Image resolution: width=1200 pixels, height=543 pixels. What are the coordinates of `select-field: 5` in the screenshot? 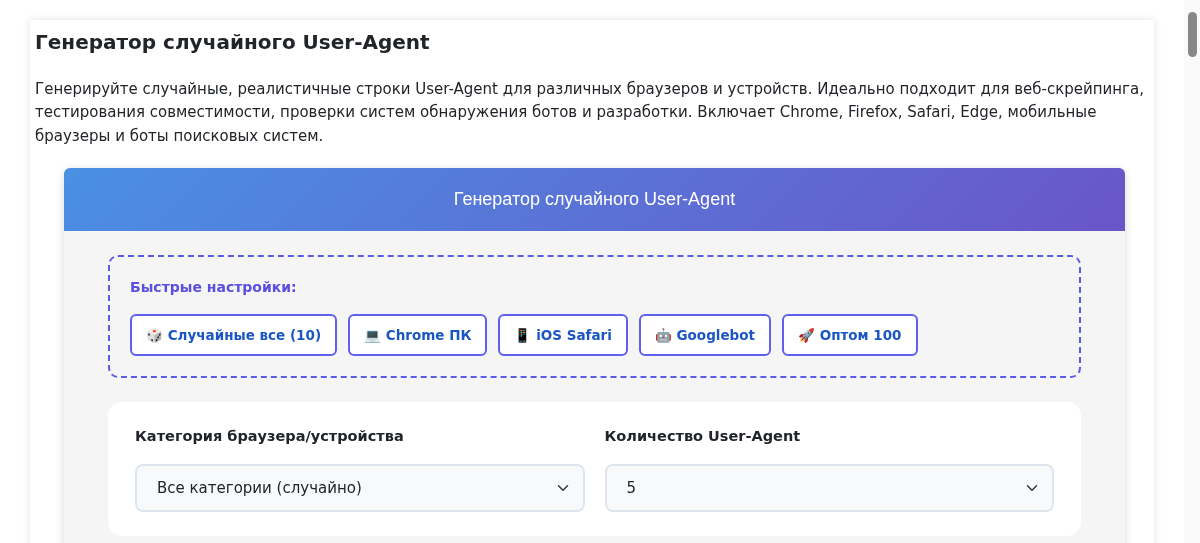 It's located at (829, 488).